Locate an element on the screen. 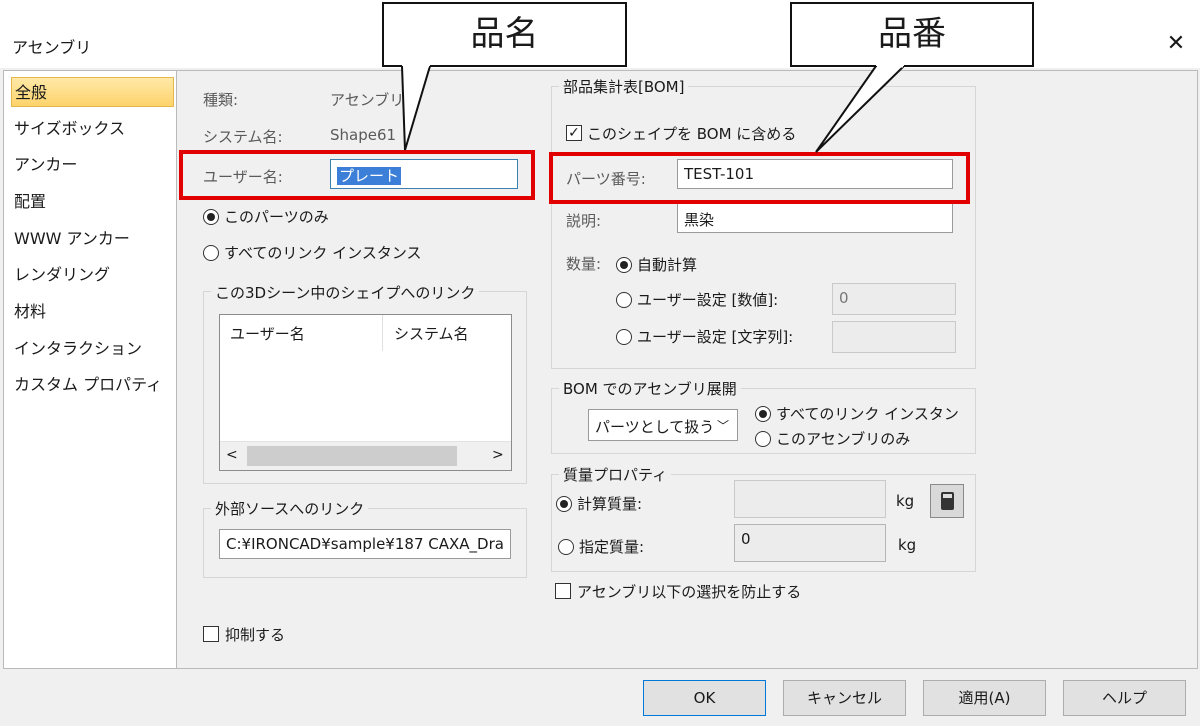 The image size is (1200, 726). number-callout-pointer is located at coordinates (861, 109).